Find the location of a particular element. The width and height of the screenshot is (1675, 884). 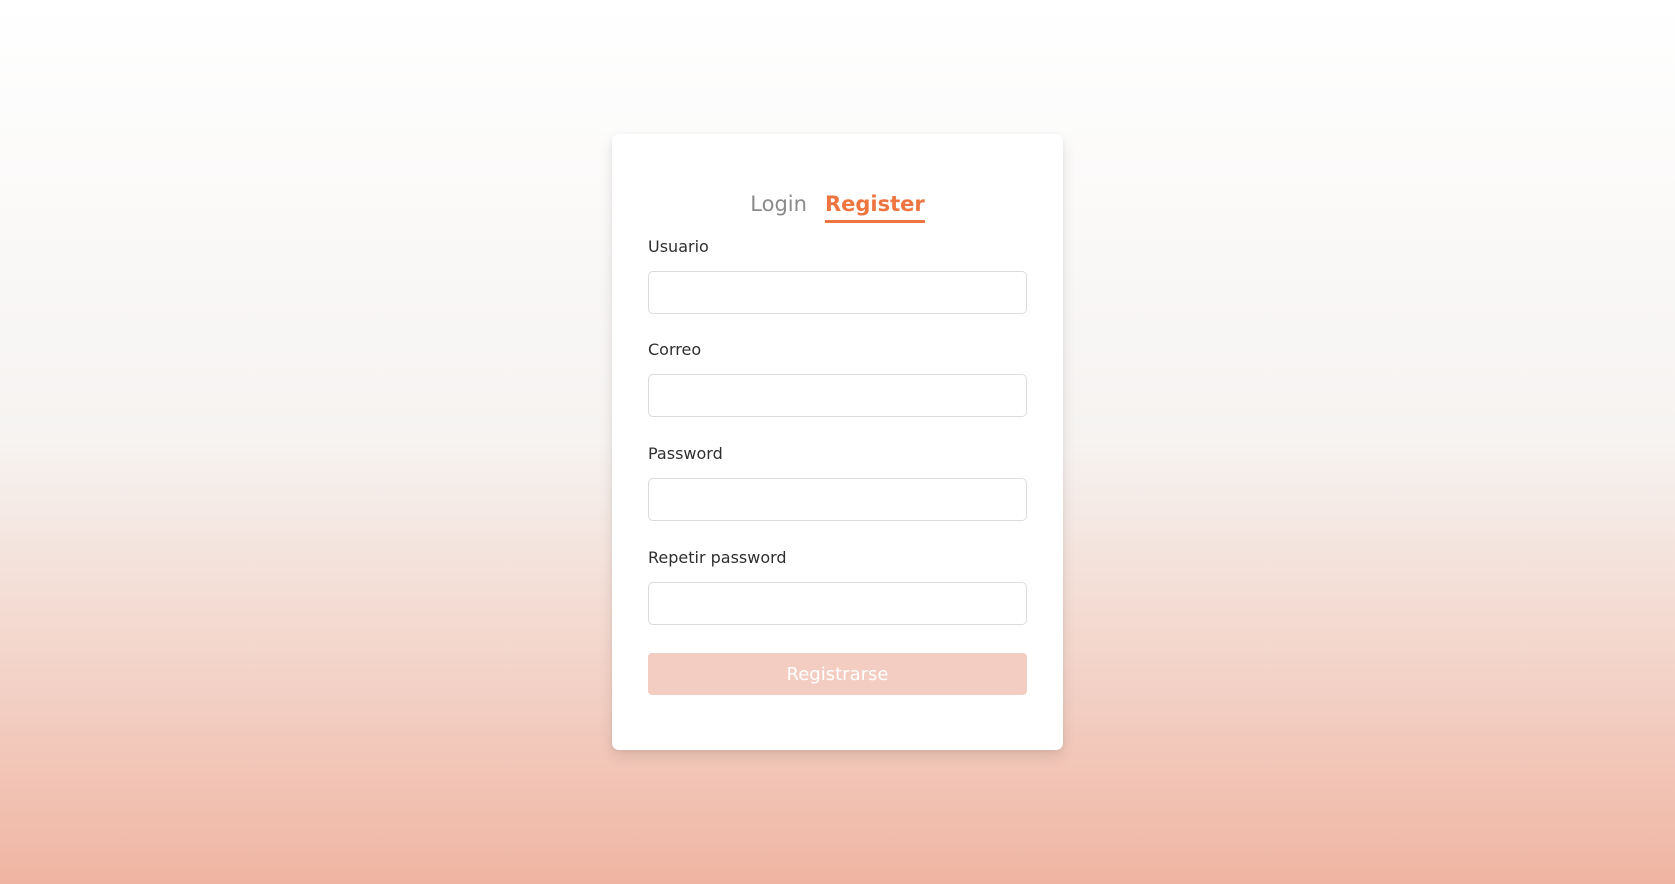

email-label: Correo is located at coordinates (675, 349).